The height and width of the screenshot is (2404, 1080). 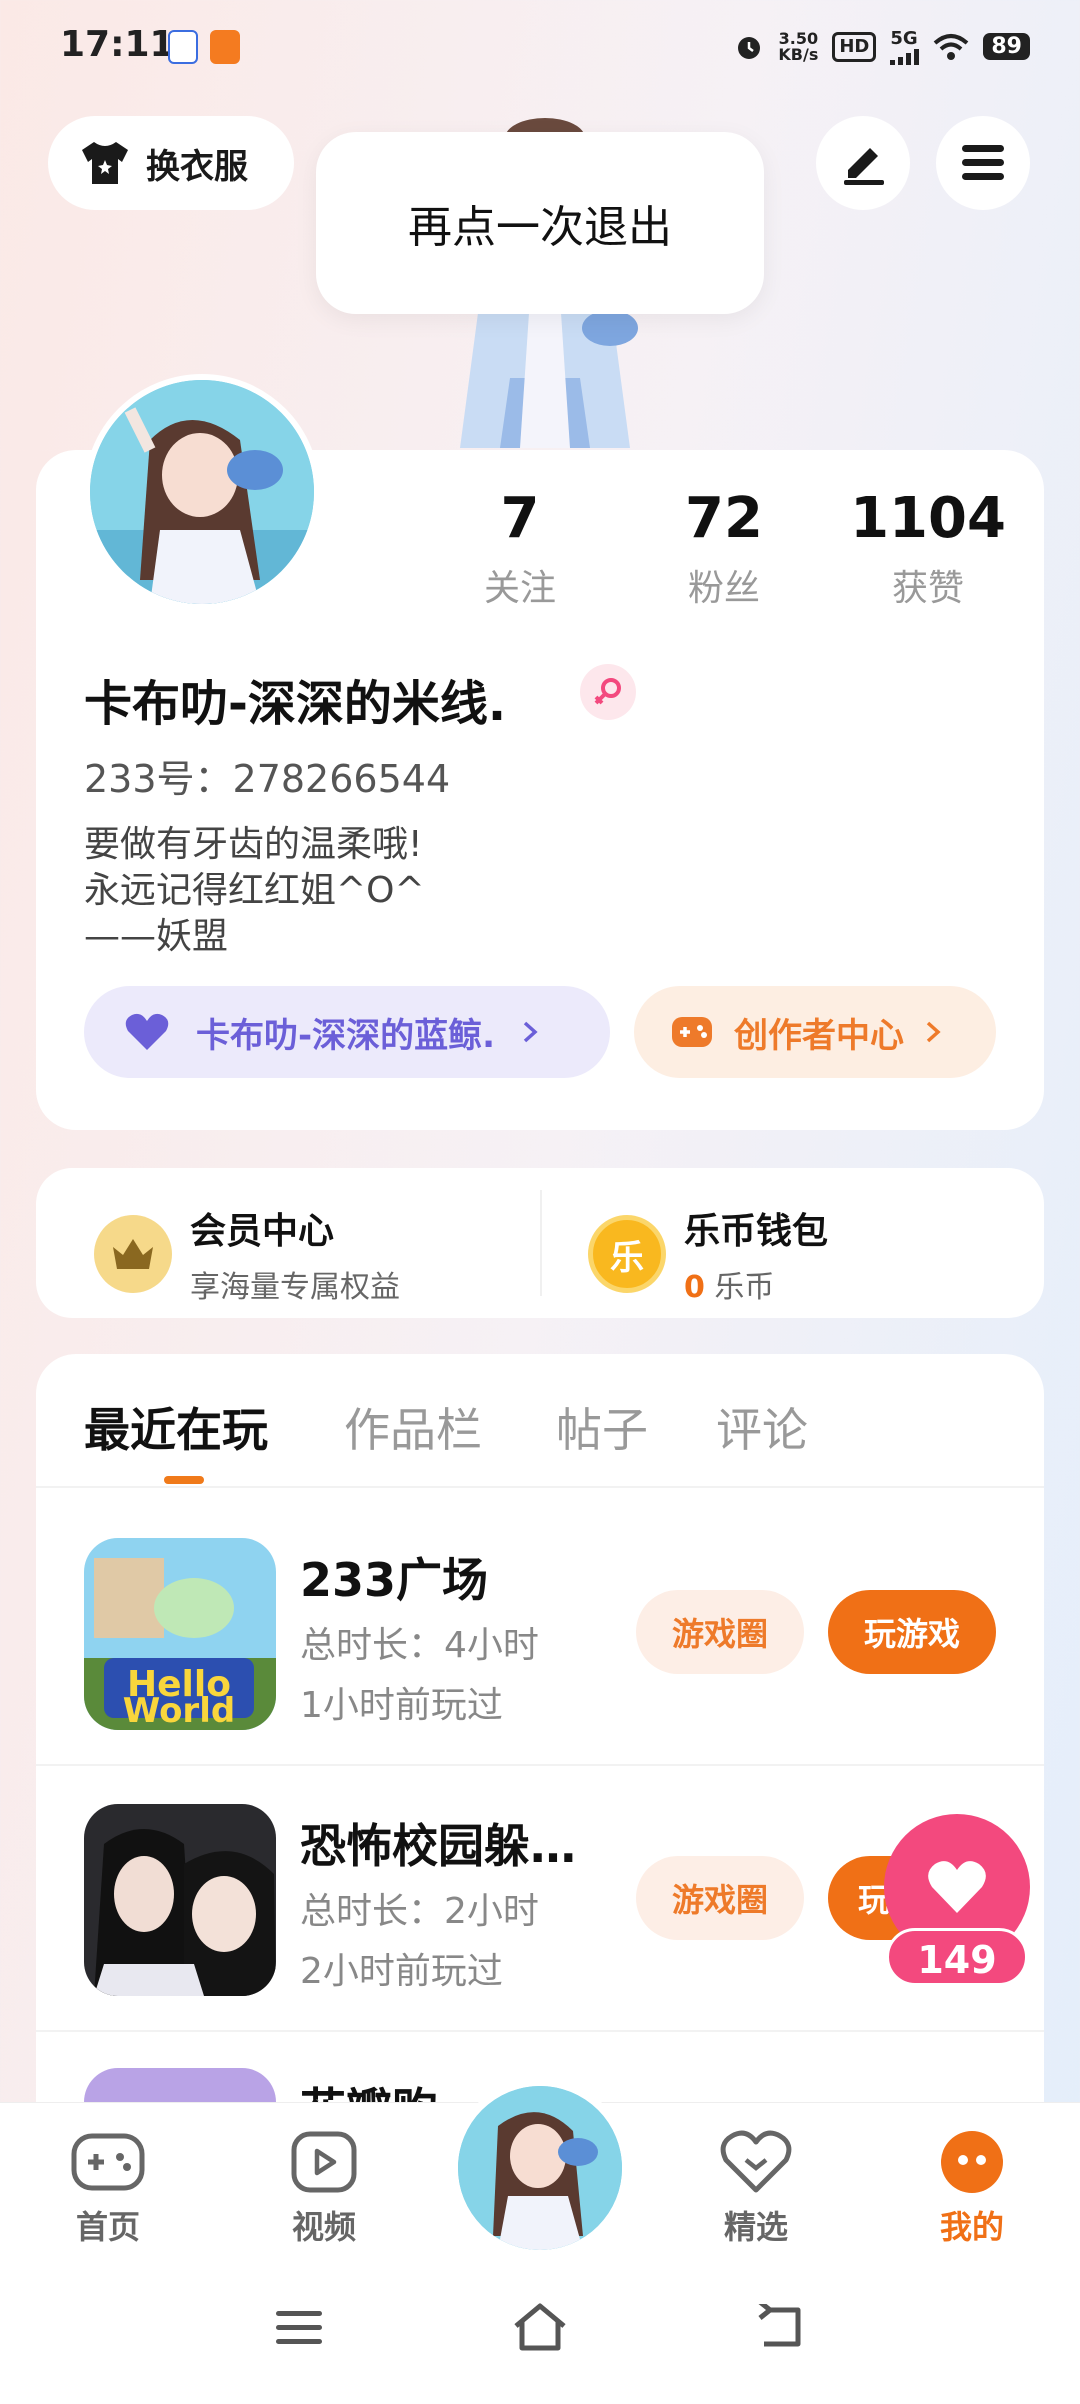 I want to click on alarm-icon, so click(x=749, y=47).